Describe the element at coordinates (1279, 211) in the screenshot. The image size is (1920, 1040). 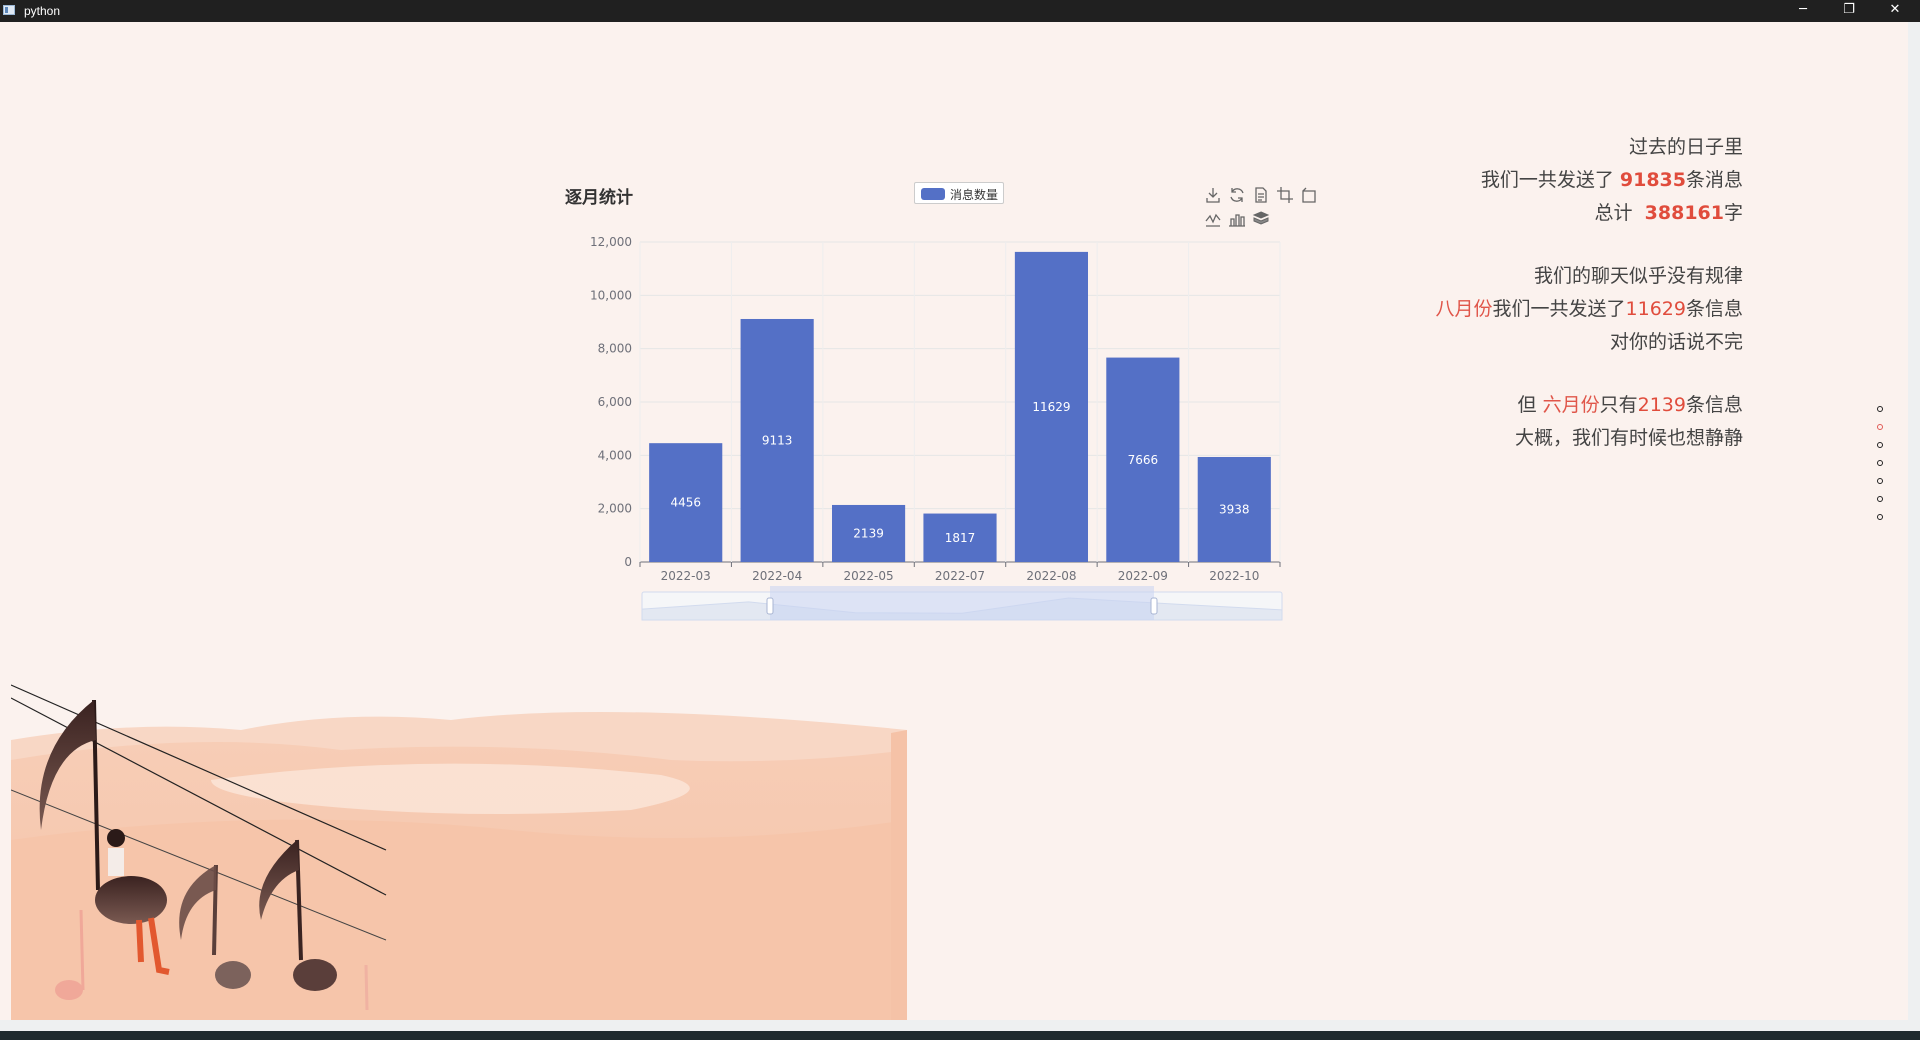
I see `chart-toolbox` at that location.